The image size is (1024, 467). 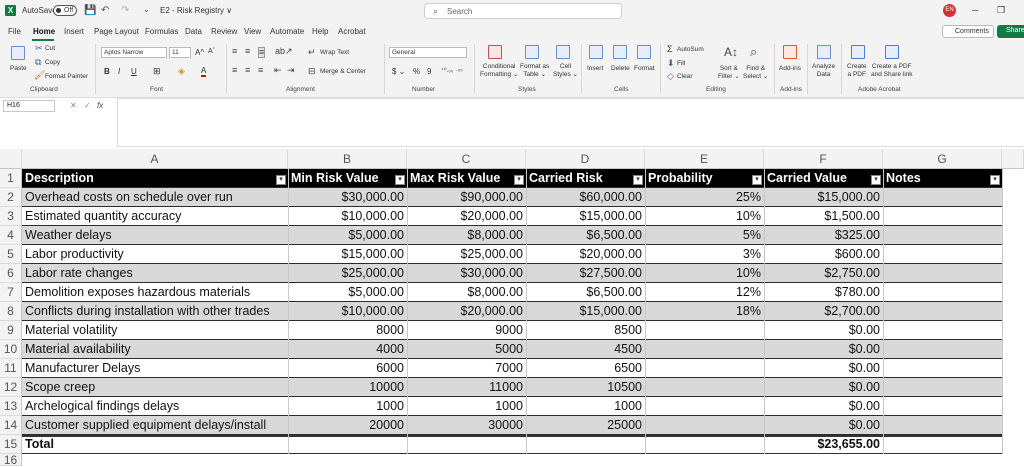 What do you see at coordinates (466, 349) in the screenshot?
I see `cell-max-risk: 5000` at bounding box center [466, 349].